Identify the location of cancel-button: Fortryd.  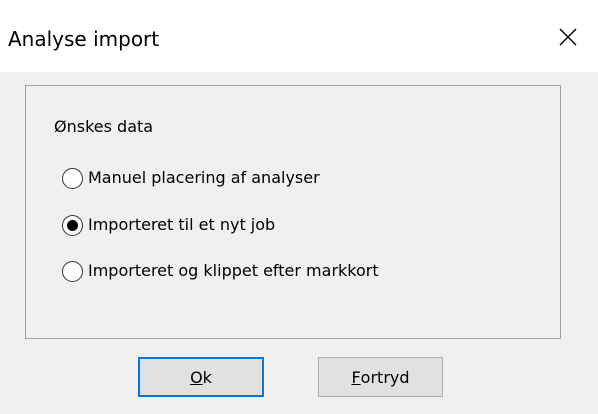
(380, 377).